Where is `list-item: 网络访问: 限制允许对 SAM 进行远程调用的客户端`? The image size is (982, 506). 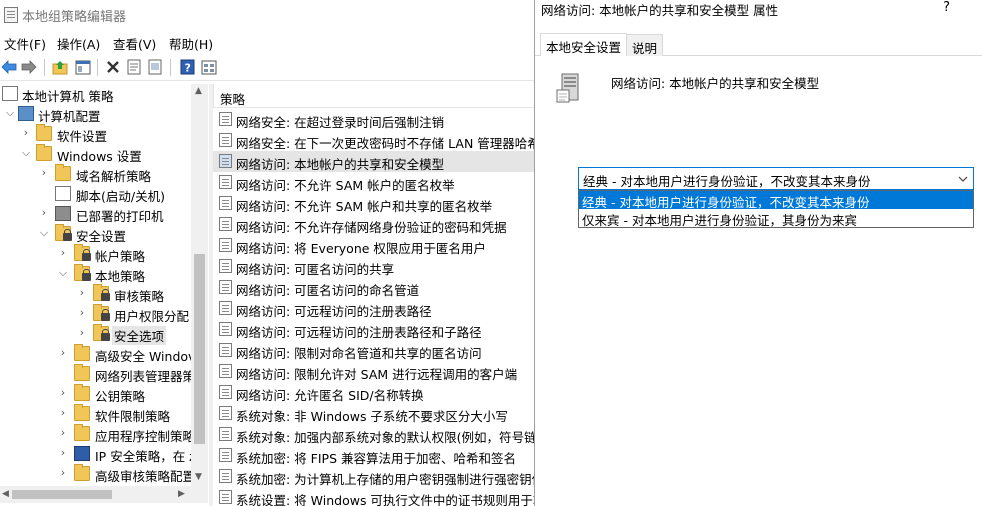
list-item: 网络访问: 限制允许对 SAM 进行远程调用的客户端 is located at coordinates (373, 371).